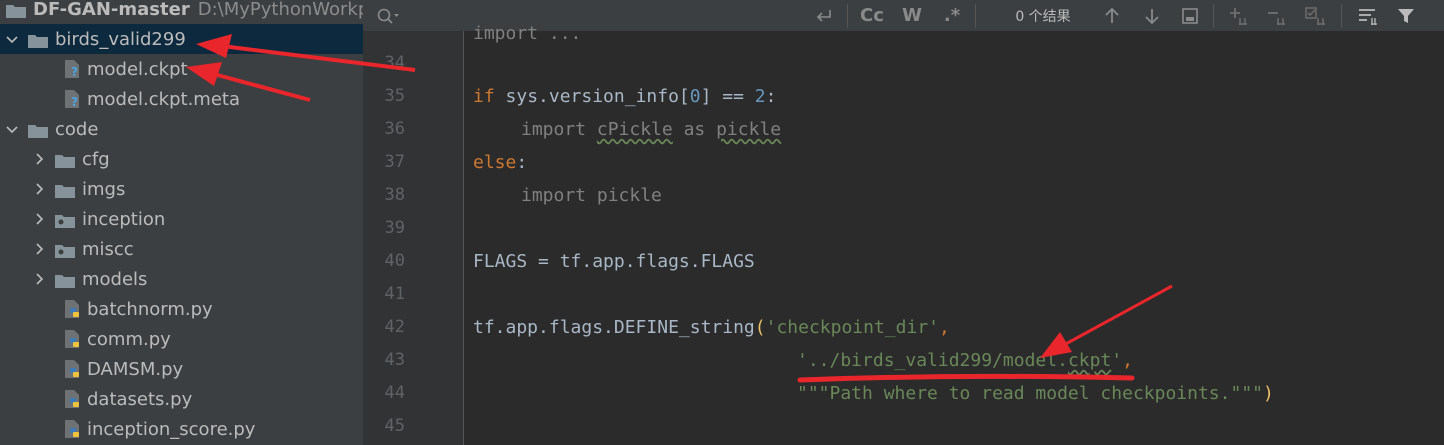 The width and height of the screenshot is (1444, 445). I want to click on tree-item-cfg: cfg, so click(181, 159).